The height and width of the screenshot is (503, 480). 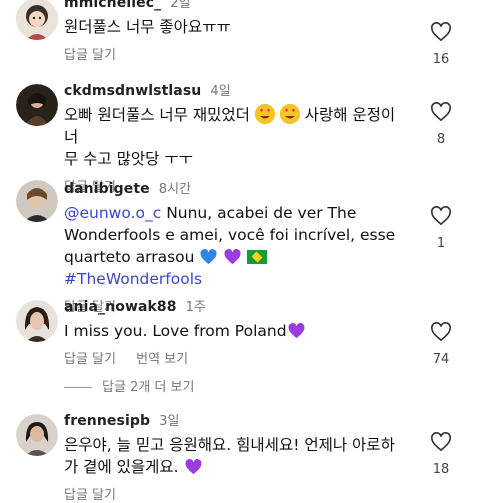 I want to click on like-group: 8, so click(x=441, y=124).